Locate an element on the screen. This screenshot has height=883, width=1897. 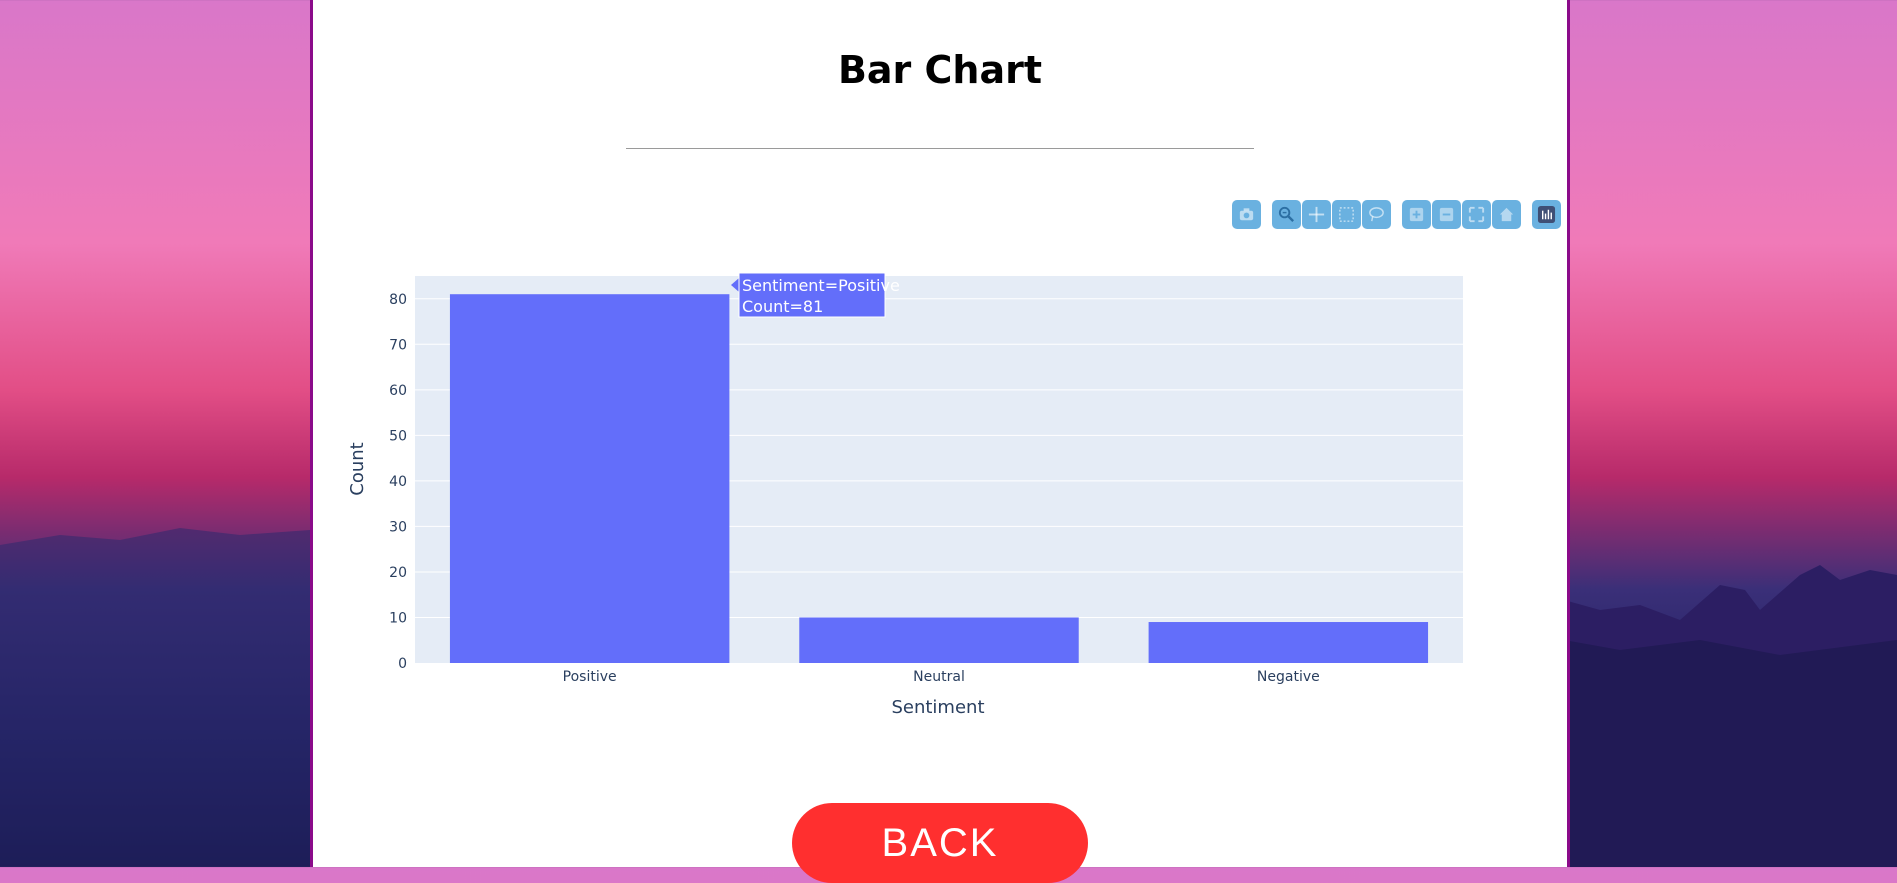
tooltip-line-2: Count=81 is located at coordinates (782, 306).